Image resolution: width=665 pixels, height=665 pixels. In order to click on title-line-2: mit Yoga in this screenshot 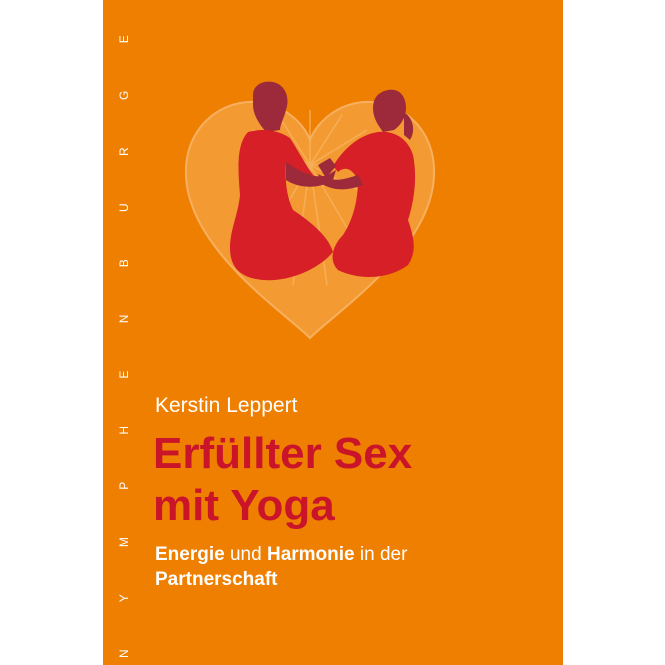, I will do `click(244, 505)`.